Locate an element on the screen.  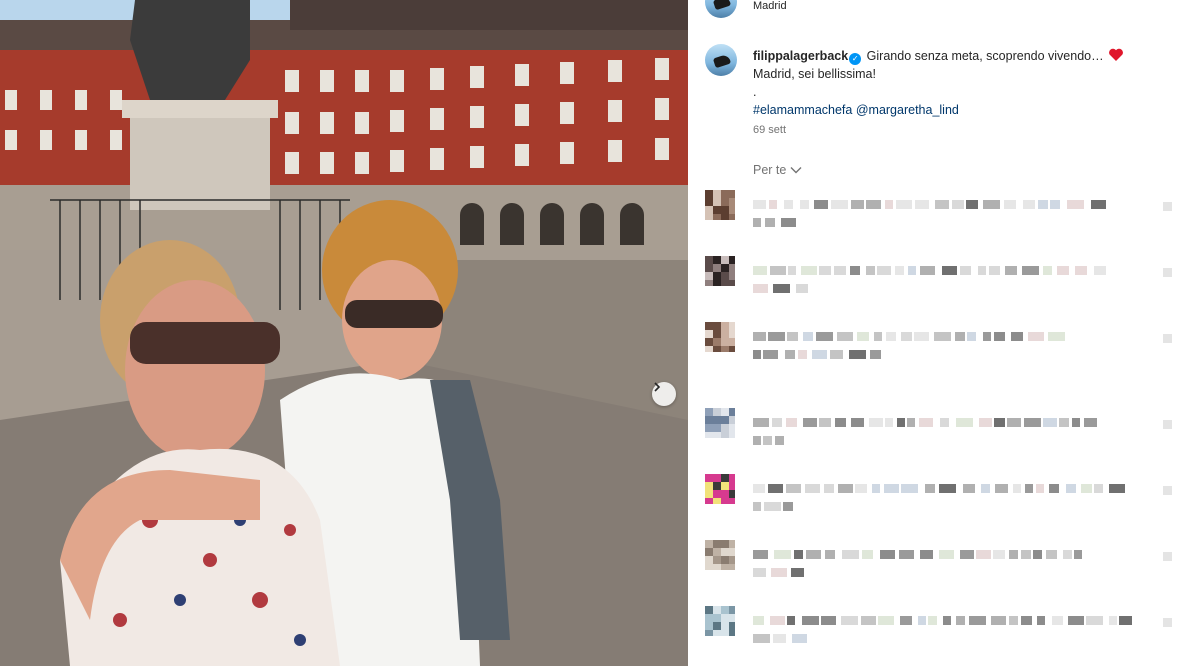
previous-comment-row: Madrid is located at coordinates (915, 9).